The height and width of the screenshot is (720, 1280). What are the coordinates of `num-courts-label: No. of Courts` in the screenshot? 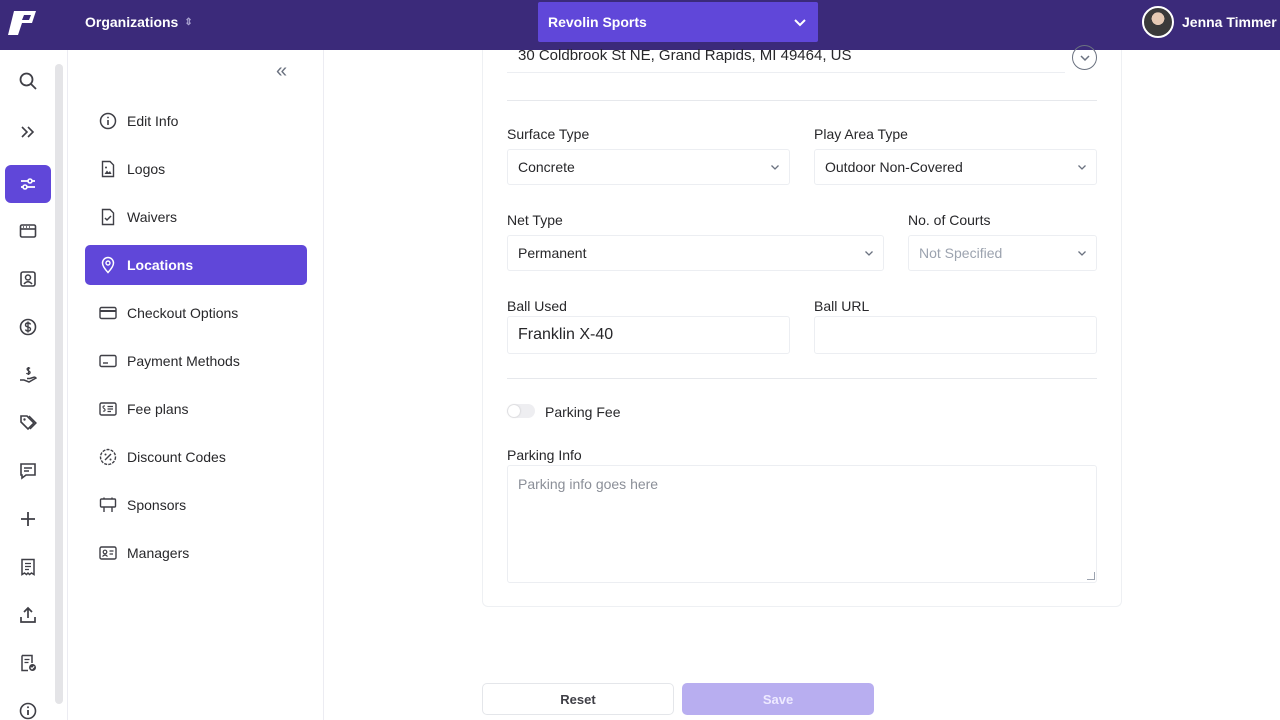 It's located at (949, 220).